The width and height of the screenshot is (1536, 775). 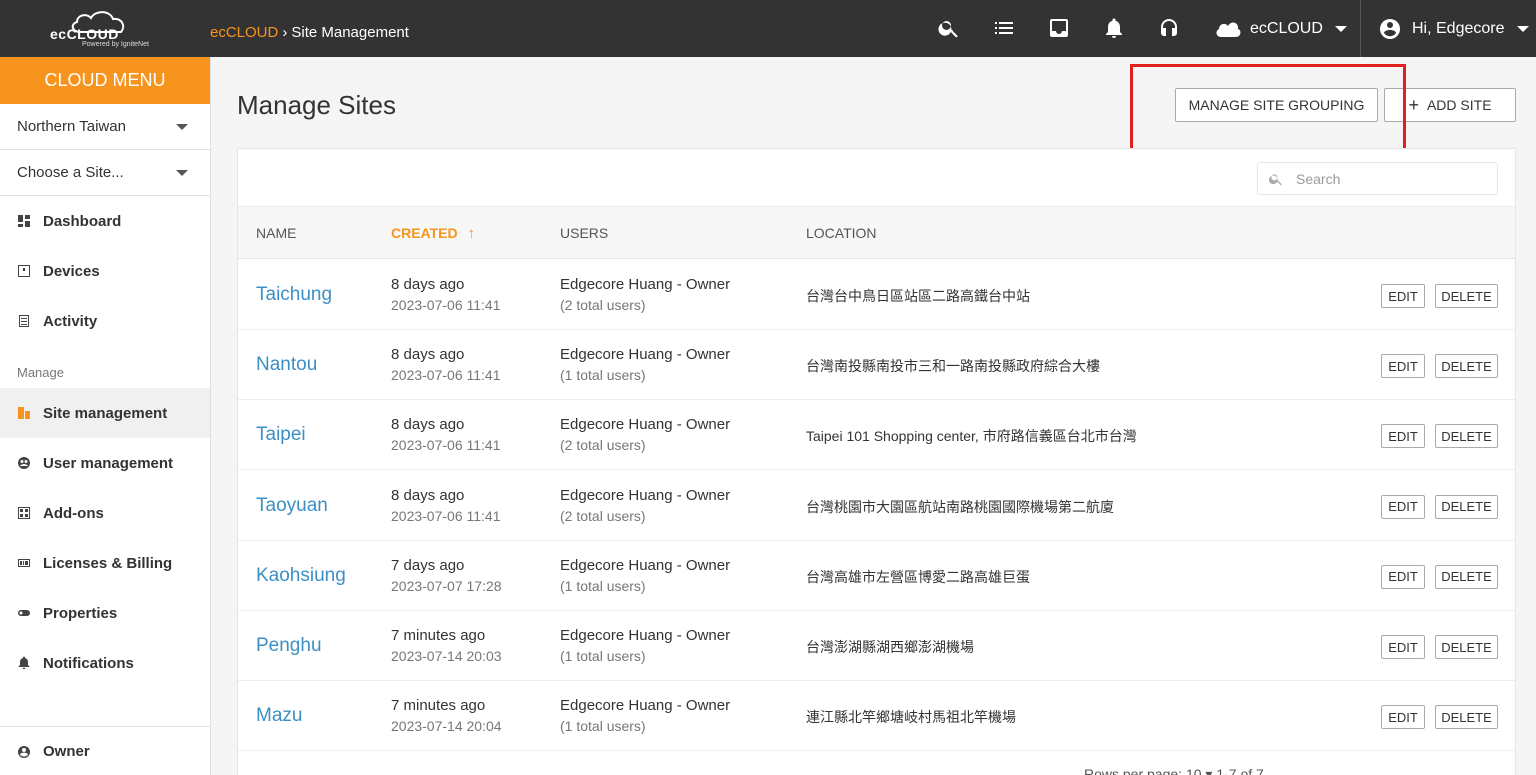 What do you see at coordinates (276, 233) in the screenshot?
I see `column-header-name: NAME` at bounding box center [276, 233].